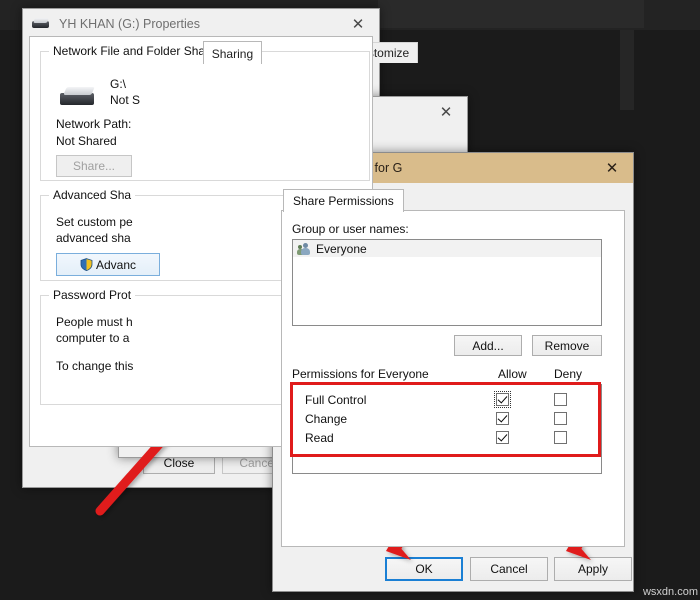 This screenshot has height=600, width=700. What do you see at coordinates (93, 338) in the screenshot?
I see `password-desc-line2: computer to a` at bounding box center [93, 338].